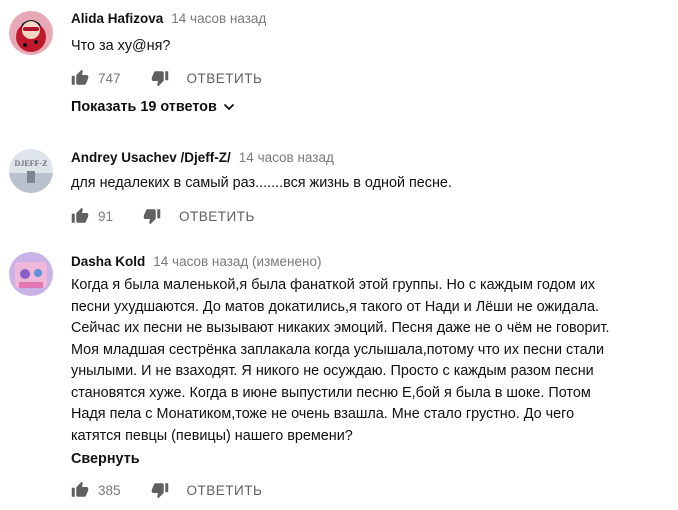 The height and width of the screenshot is (510, 678). I want to click on collapse-label: Свернуть, so click(105, 459).